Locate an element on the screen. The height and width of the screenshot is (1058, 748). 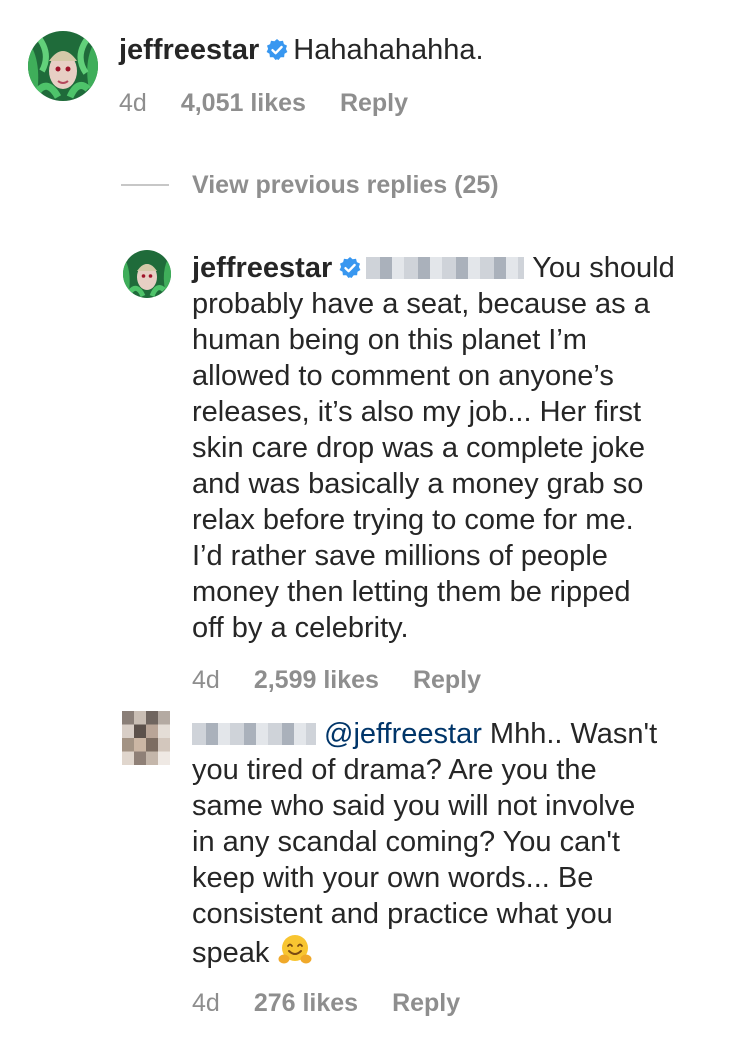
comment-header: jeffreestar Hahahahahha. is located at coordinates (301, 50).